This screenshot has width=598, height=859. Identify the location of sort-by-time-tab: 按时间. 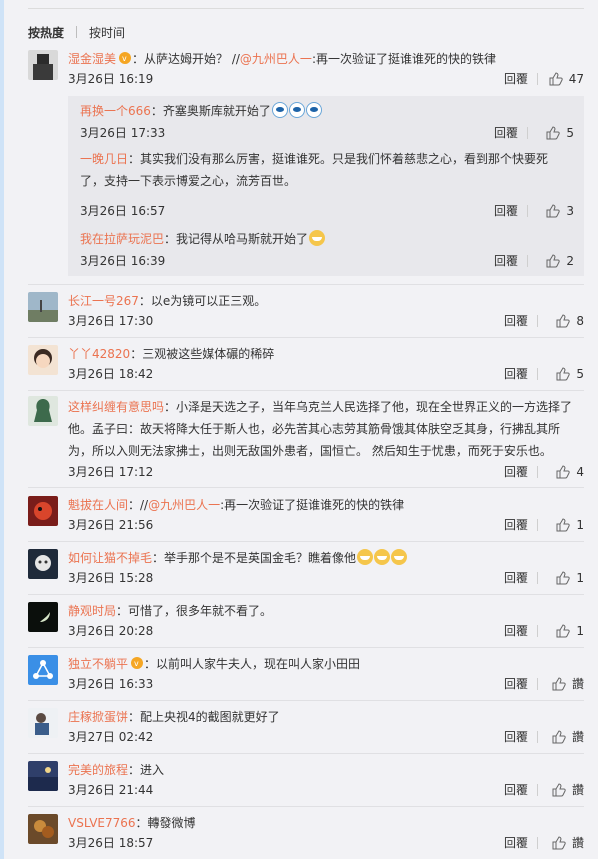
(107, 32).